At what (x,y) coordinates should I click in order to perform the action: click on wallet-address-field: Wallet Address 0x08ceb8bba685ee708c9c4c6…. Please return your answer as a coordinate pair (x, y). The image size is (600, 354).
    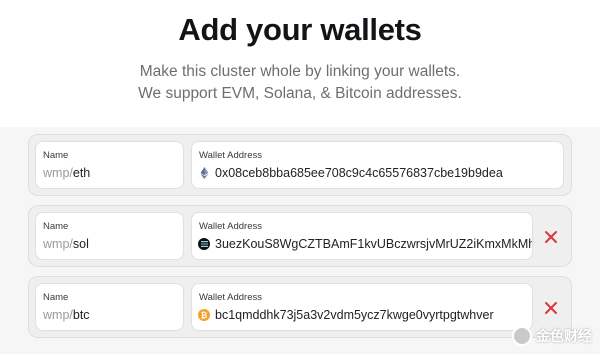
    Looking at the image, I should click on (377, 165).